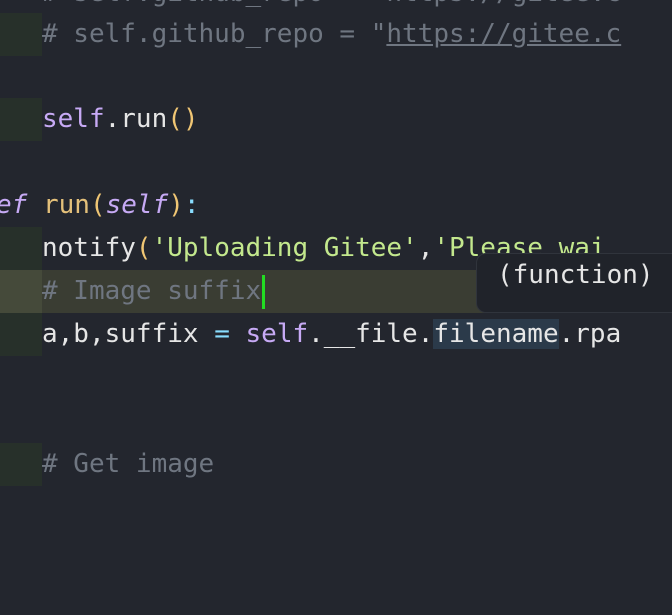 The image size is (672, 615). I want to click on comment-url-link: https://gitee.c, so click(503, 34).